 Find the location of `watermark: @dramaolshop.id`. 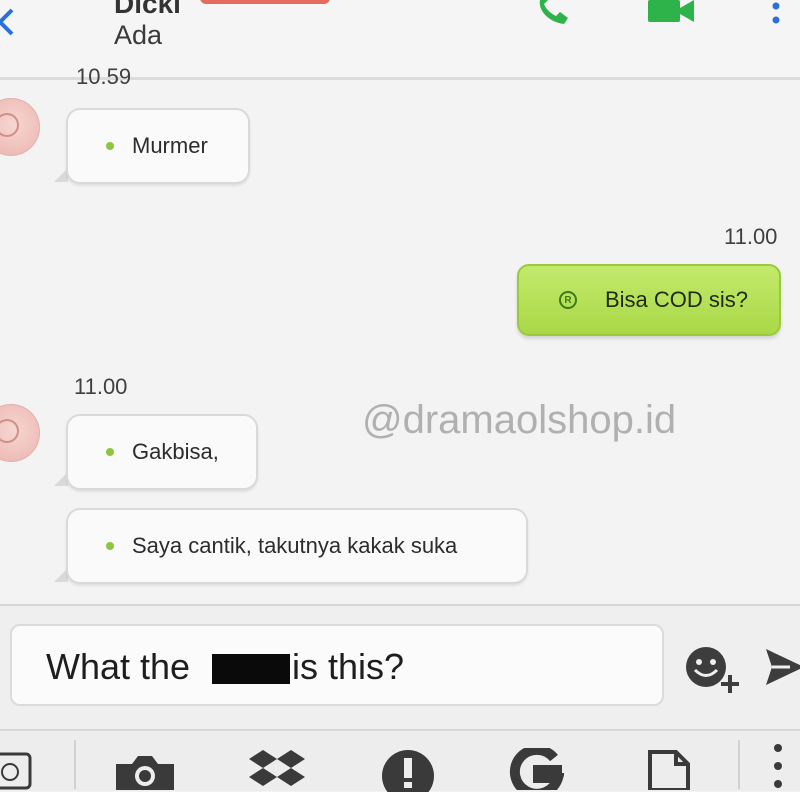

watermark: @dramaolshop.id is located at coordinates (519, 420).